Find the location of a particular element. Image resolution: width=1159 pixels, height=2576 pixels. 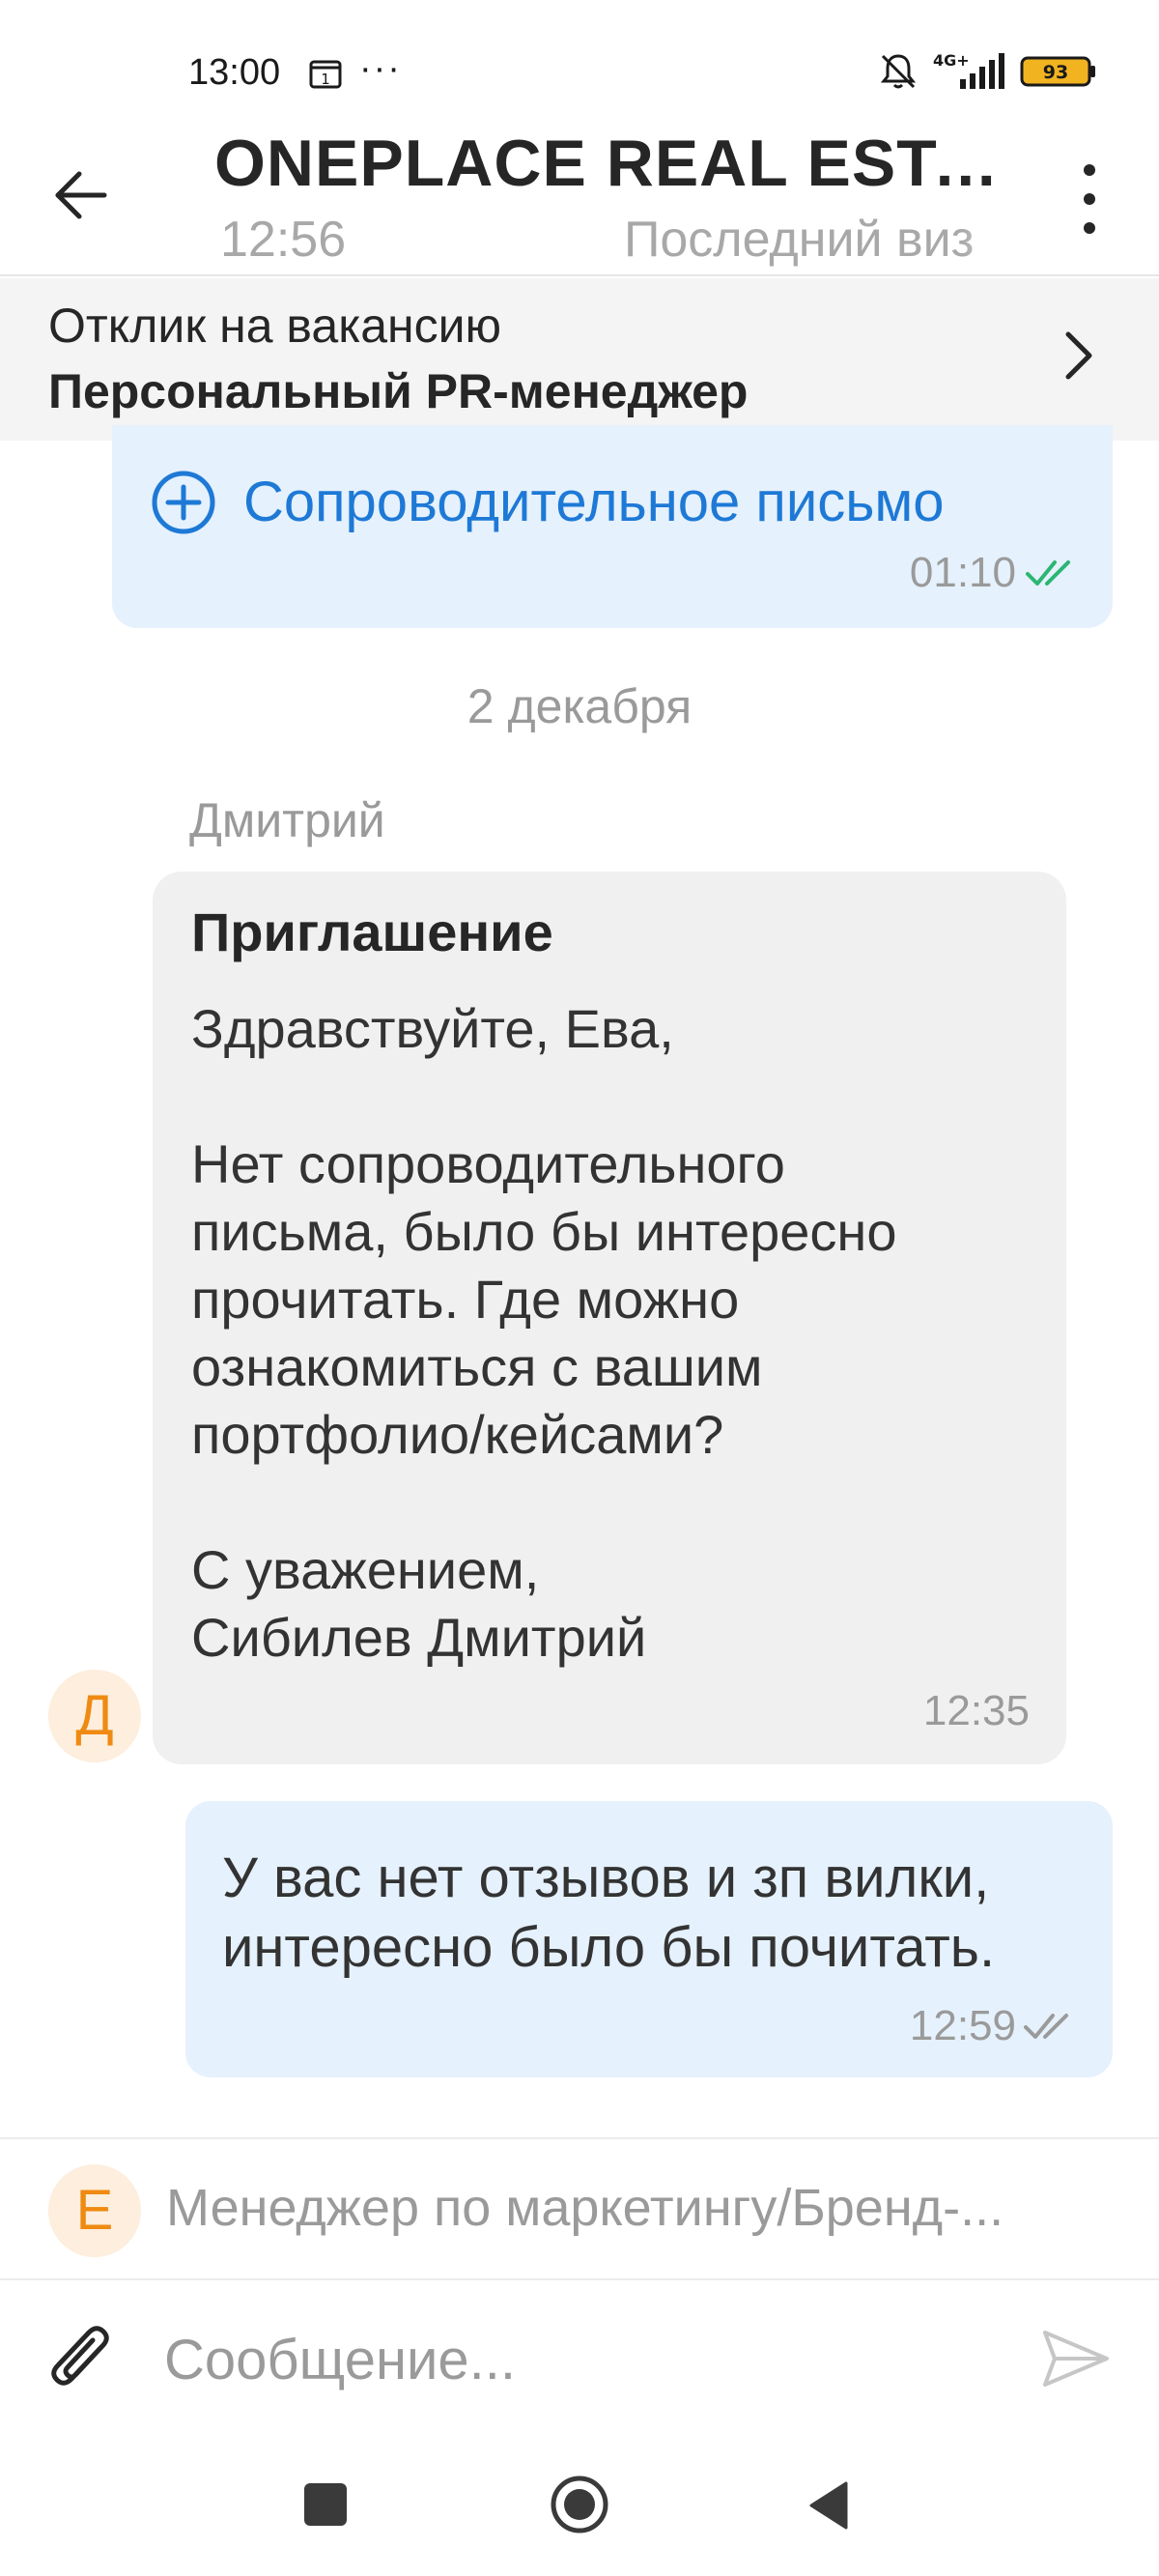

last-visit-label: Последний виз is located at coordinates (822, 240).